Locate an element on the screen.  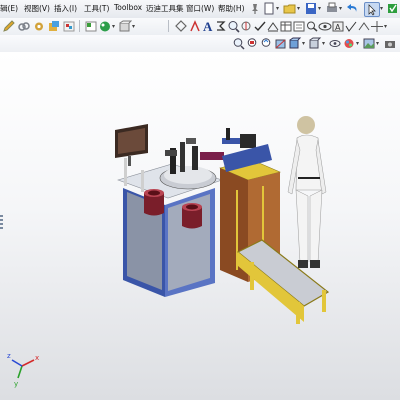
gear-icon is located at coordinates (39, 26).